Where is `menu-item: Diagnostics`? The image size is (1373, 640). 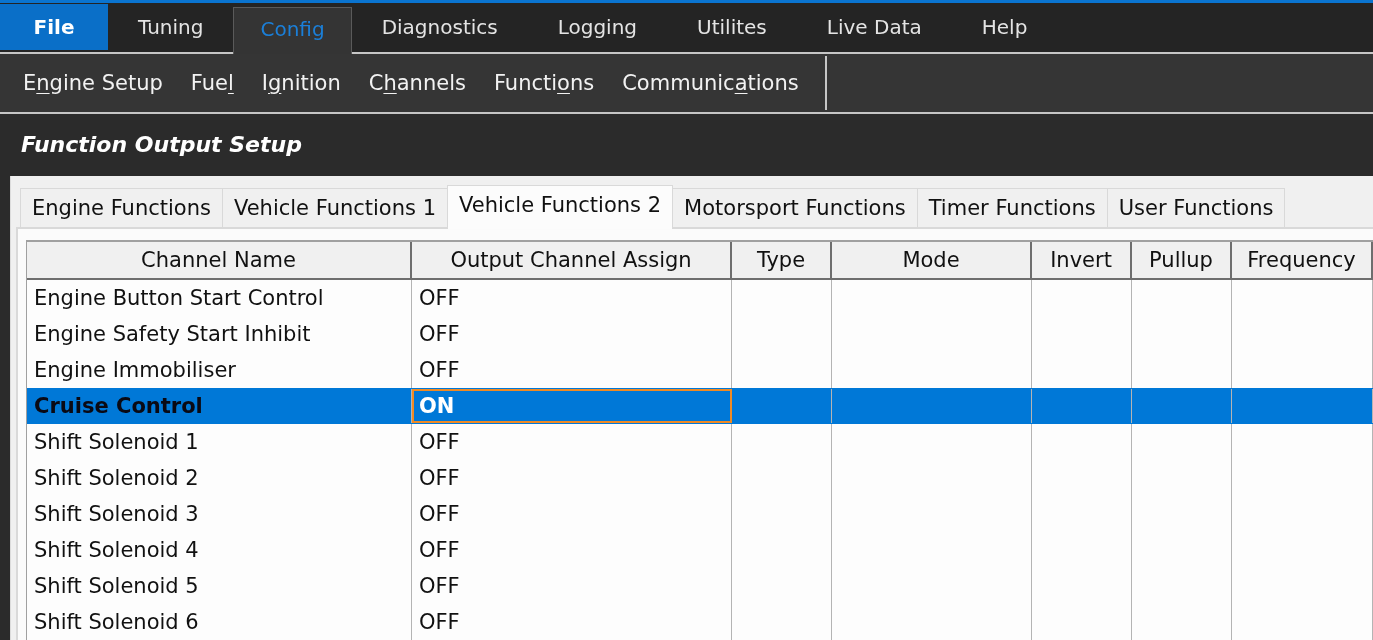
menu-item: Diagnostics is located at coordinates (439, 26).